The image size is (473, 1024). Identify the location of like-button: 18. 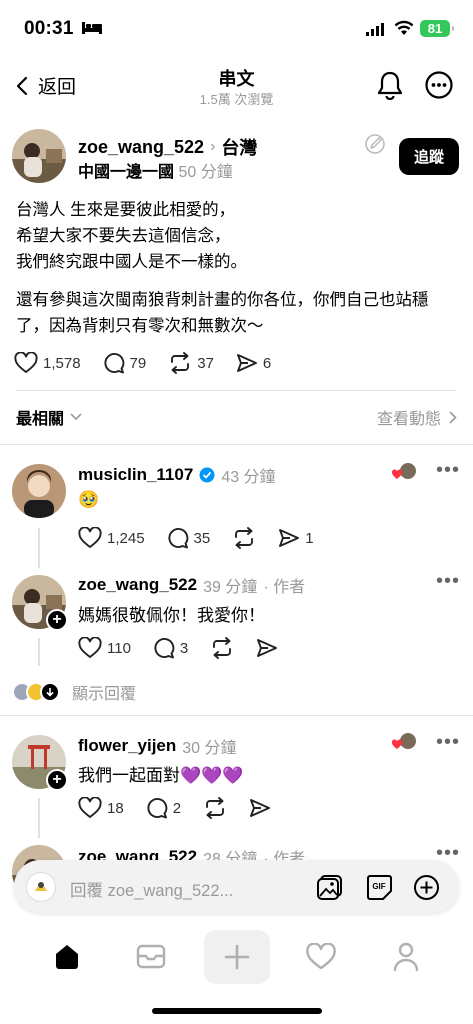
(101, 808).